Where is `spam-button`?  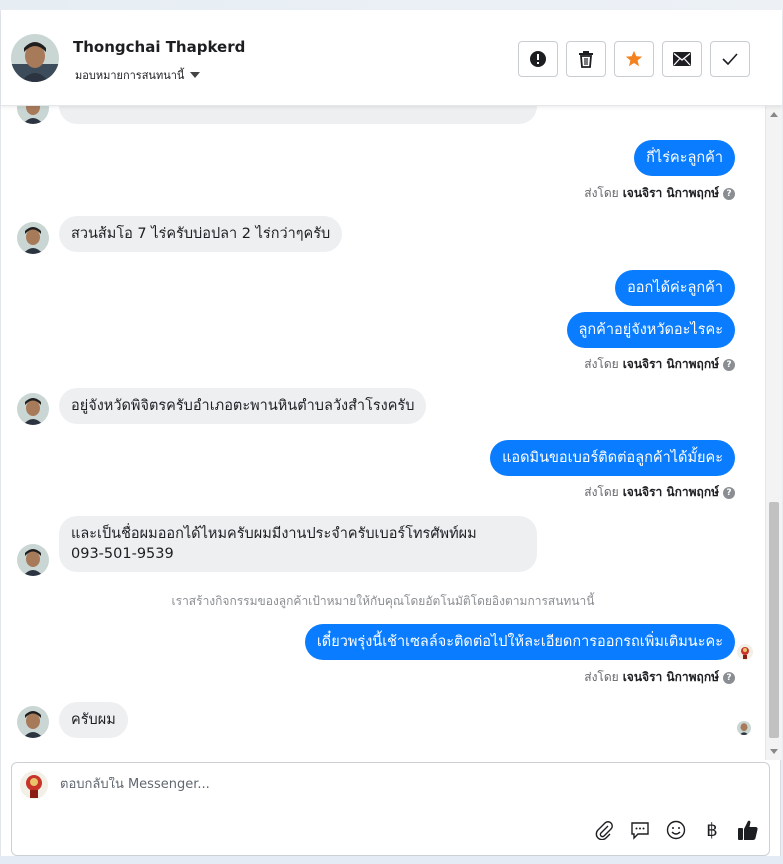 spam-button is located at coordinates (538, 59).